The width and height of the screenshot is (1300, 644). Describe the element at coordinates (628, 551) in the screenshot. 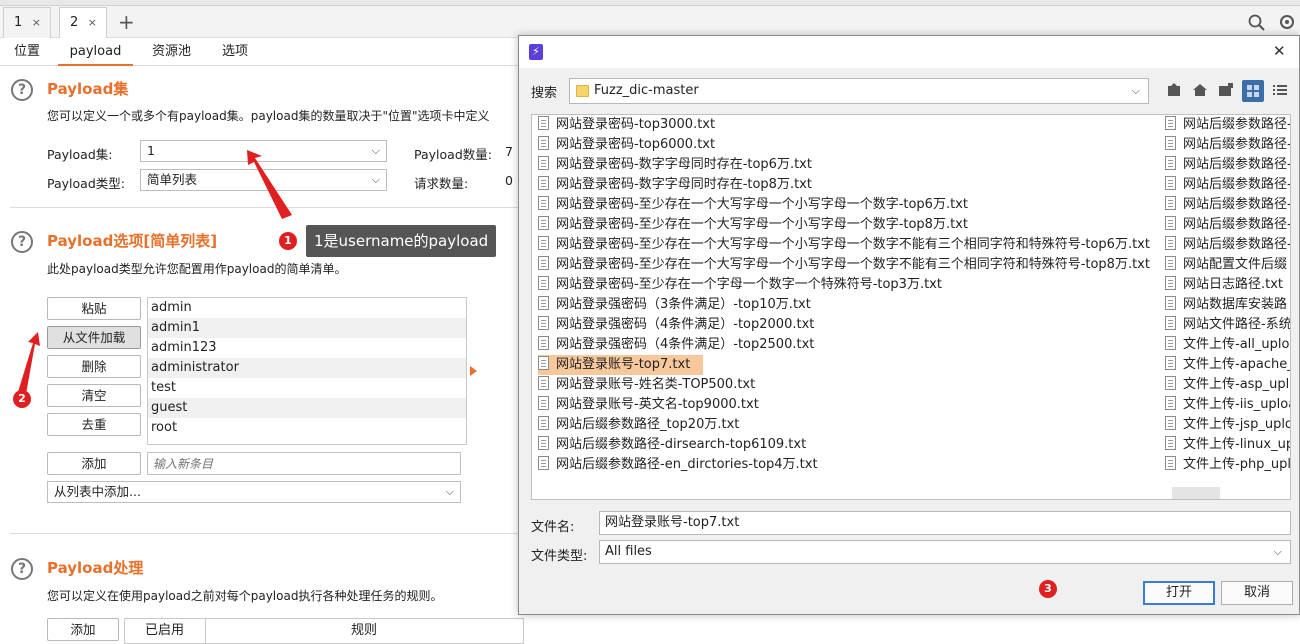

I see `filetype-value: All files` at that location.